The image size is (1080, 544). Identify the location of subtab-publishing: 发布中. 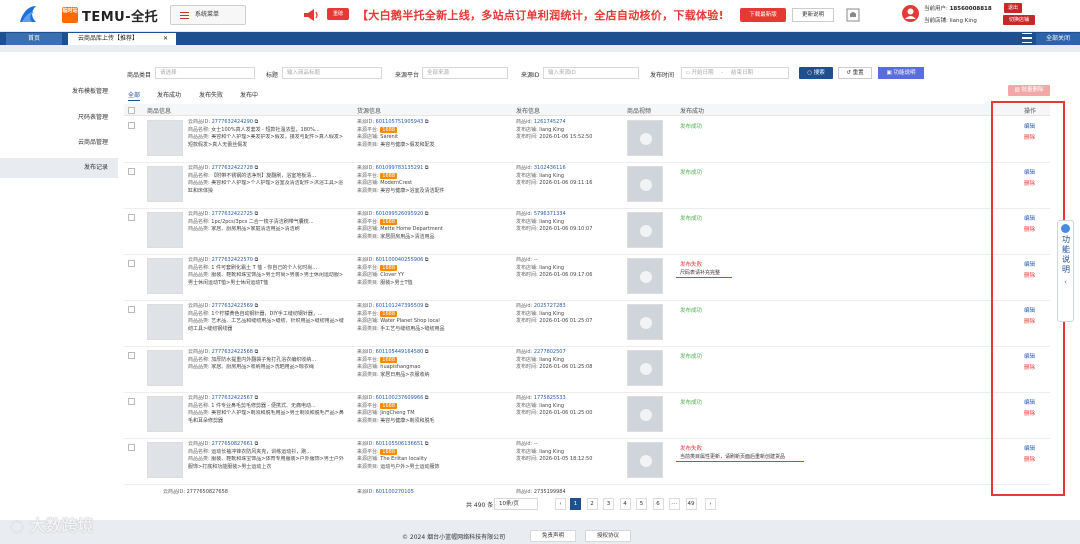
(249, 94).